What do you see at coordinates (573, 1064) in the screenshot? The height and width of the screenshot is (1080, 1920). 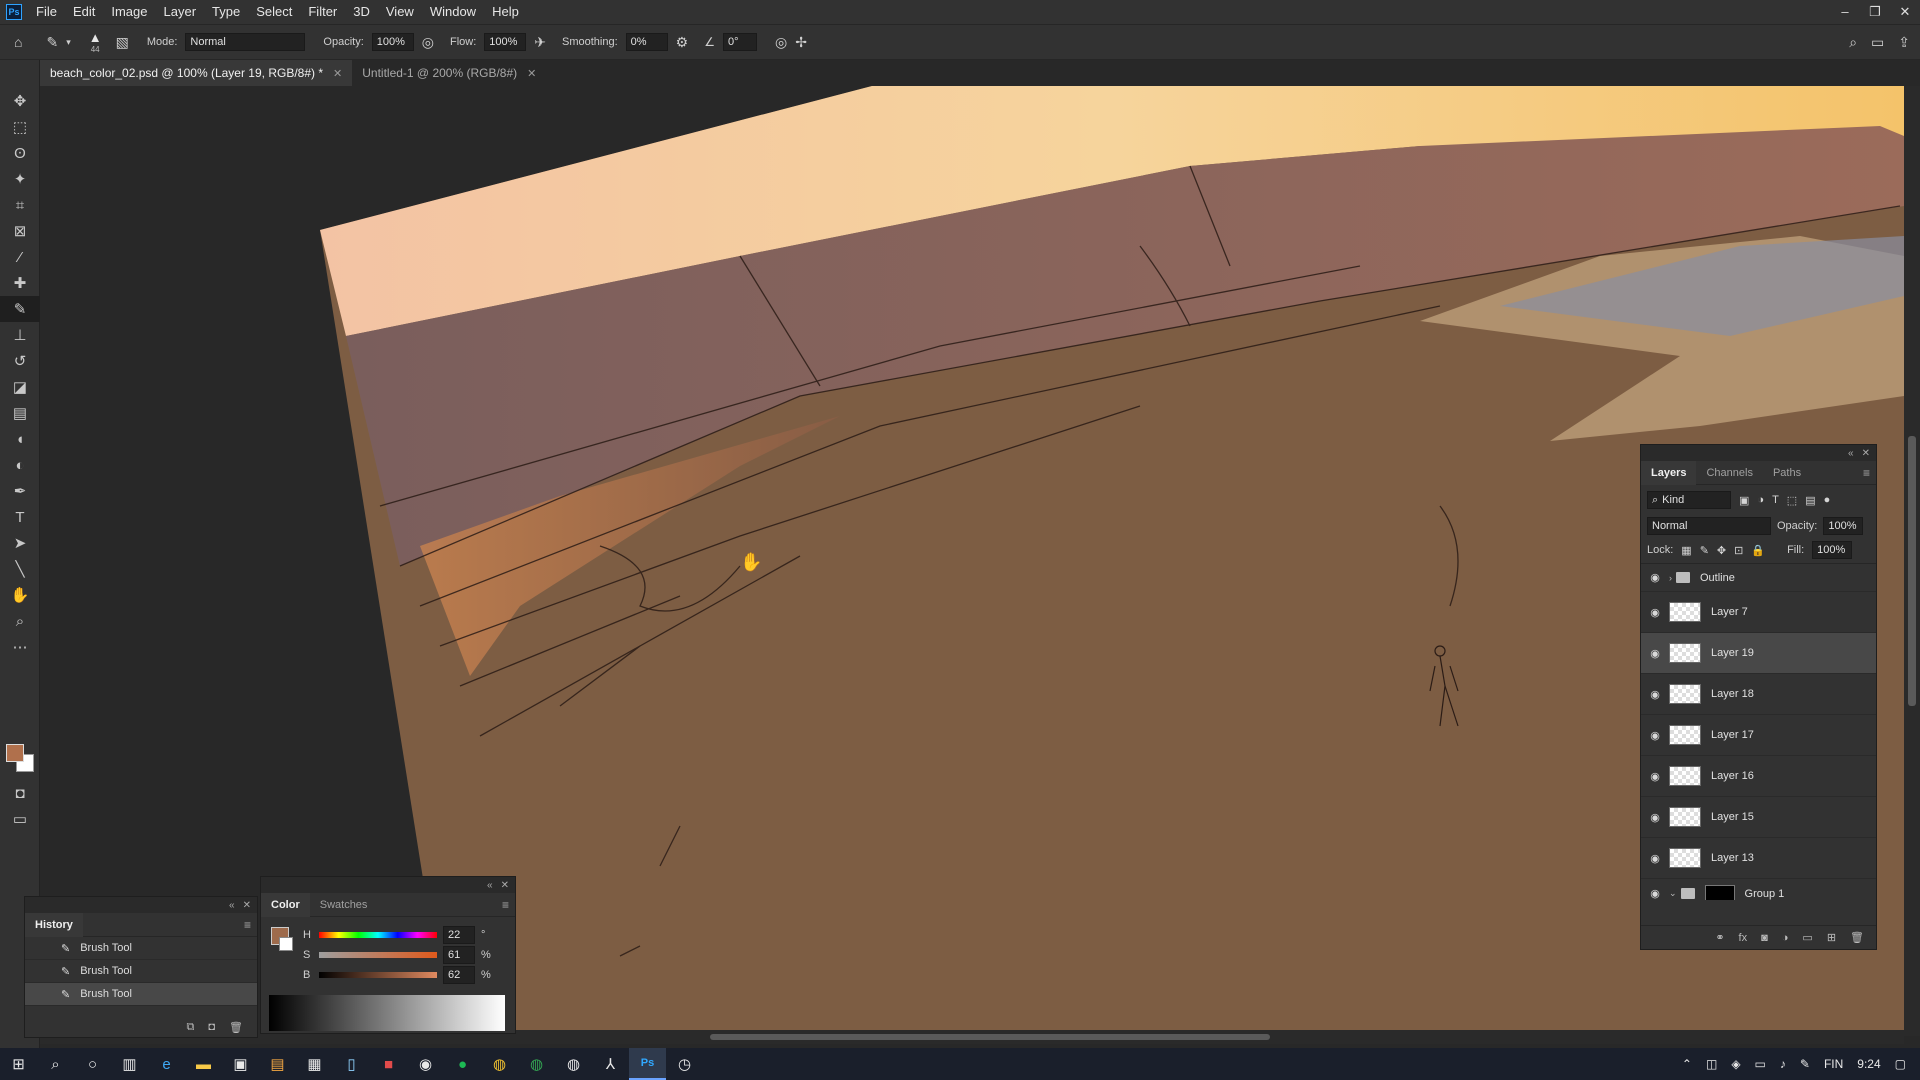 I see `chrome-icon-3: ◍` at bounding box center [573, 1064].